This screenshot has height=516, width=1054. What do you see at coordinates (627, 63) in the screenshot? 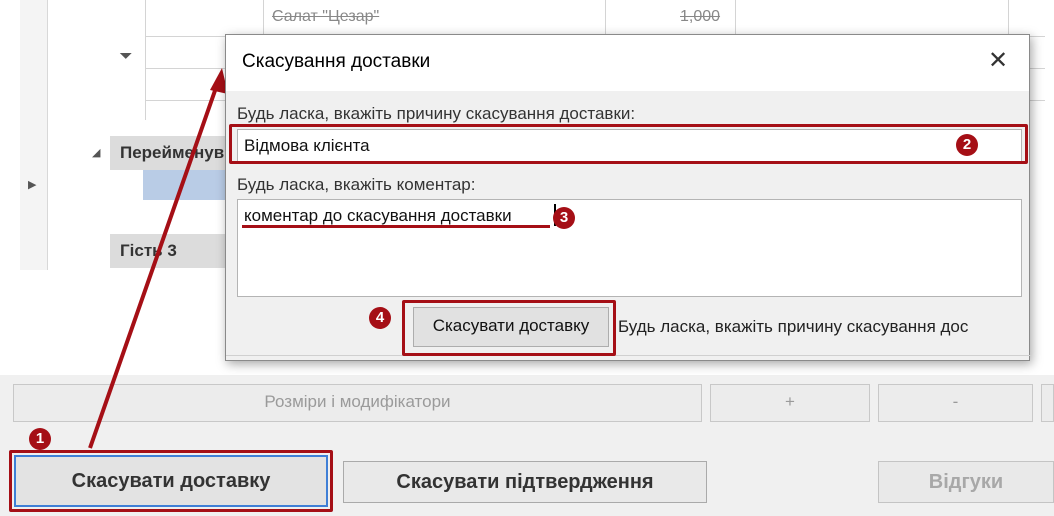
I see `dialog-titlebar: Скасування доставки ✕` at bounding box center [627, 63].